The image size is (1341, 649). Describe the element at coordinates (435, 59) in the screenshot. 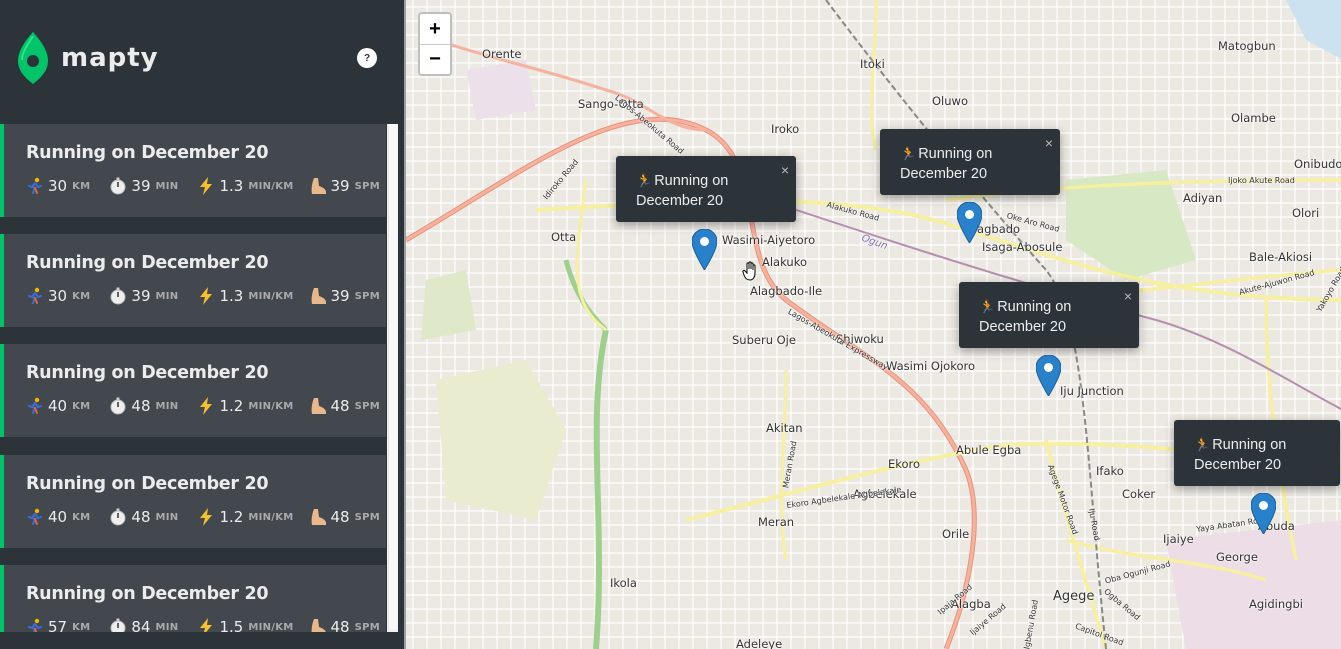

I see `zoom-out-button: −` at that location.